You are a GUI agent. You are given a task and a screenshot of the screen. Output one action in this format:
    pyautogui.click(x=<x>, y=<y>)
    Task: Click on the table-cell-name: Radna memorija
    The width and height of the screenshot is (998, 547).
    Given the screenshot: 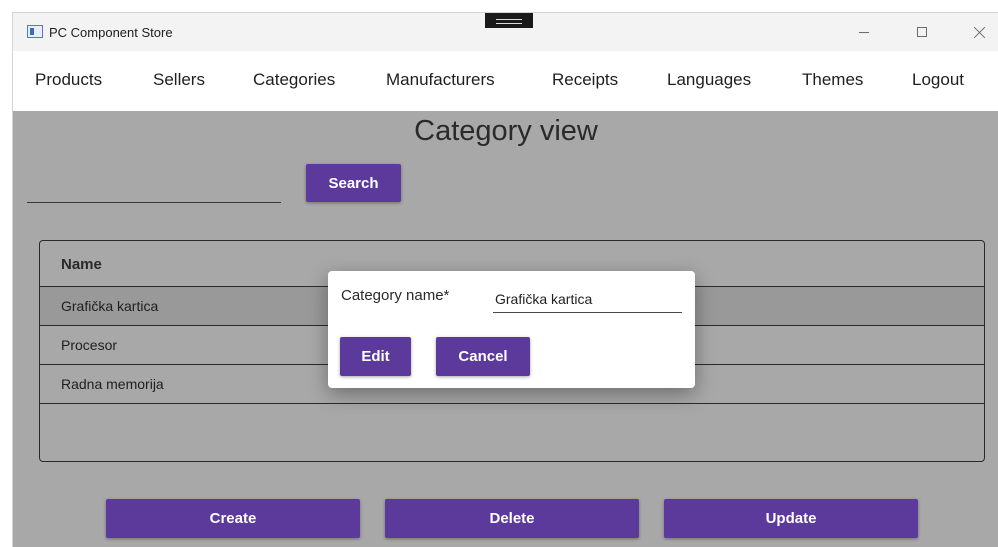 What is the action you would take?
    pyautogui.click(x=112, y=384)
    